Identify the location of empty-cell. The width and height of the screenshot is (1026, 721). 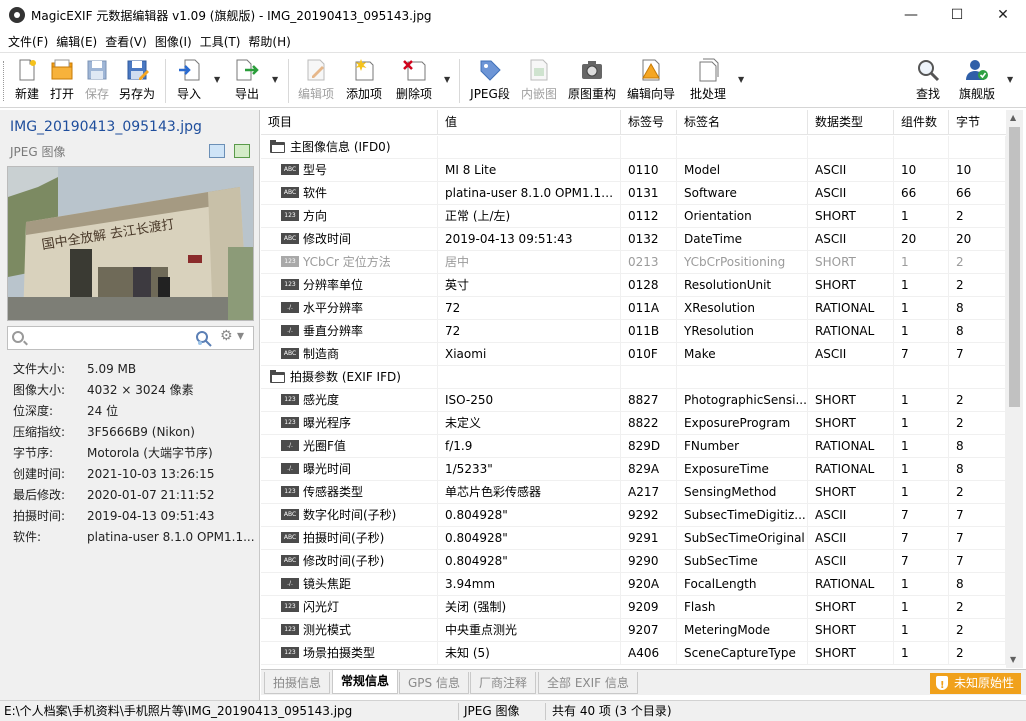
(921, 377).